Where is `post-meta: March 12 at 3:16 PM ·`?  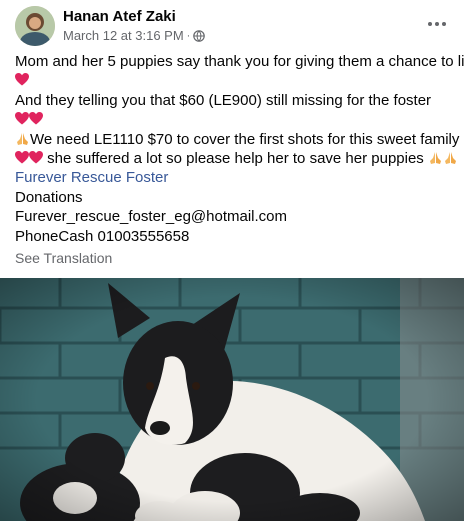 post-meta: March 12 at 3:16 PM · is located at coordinates (134, 35).